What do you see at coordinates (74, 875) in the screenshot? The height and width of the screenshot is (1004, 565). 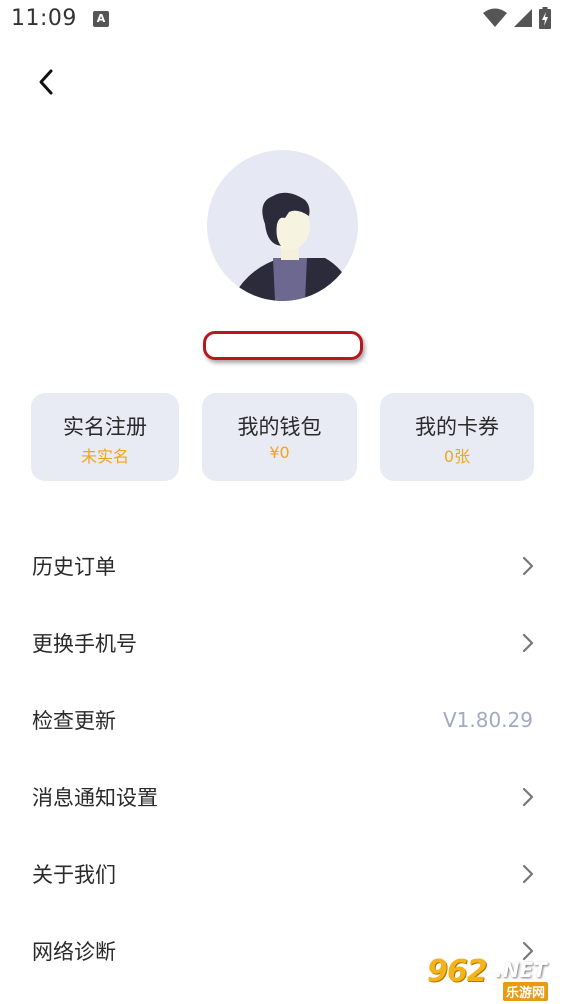 I see `menu-item-label: 关于我们` at bounding box center [74, 875].